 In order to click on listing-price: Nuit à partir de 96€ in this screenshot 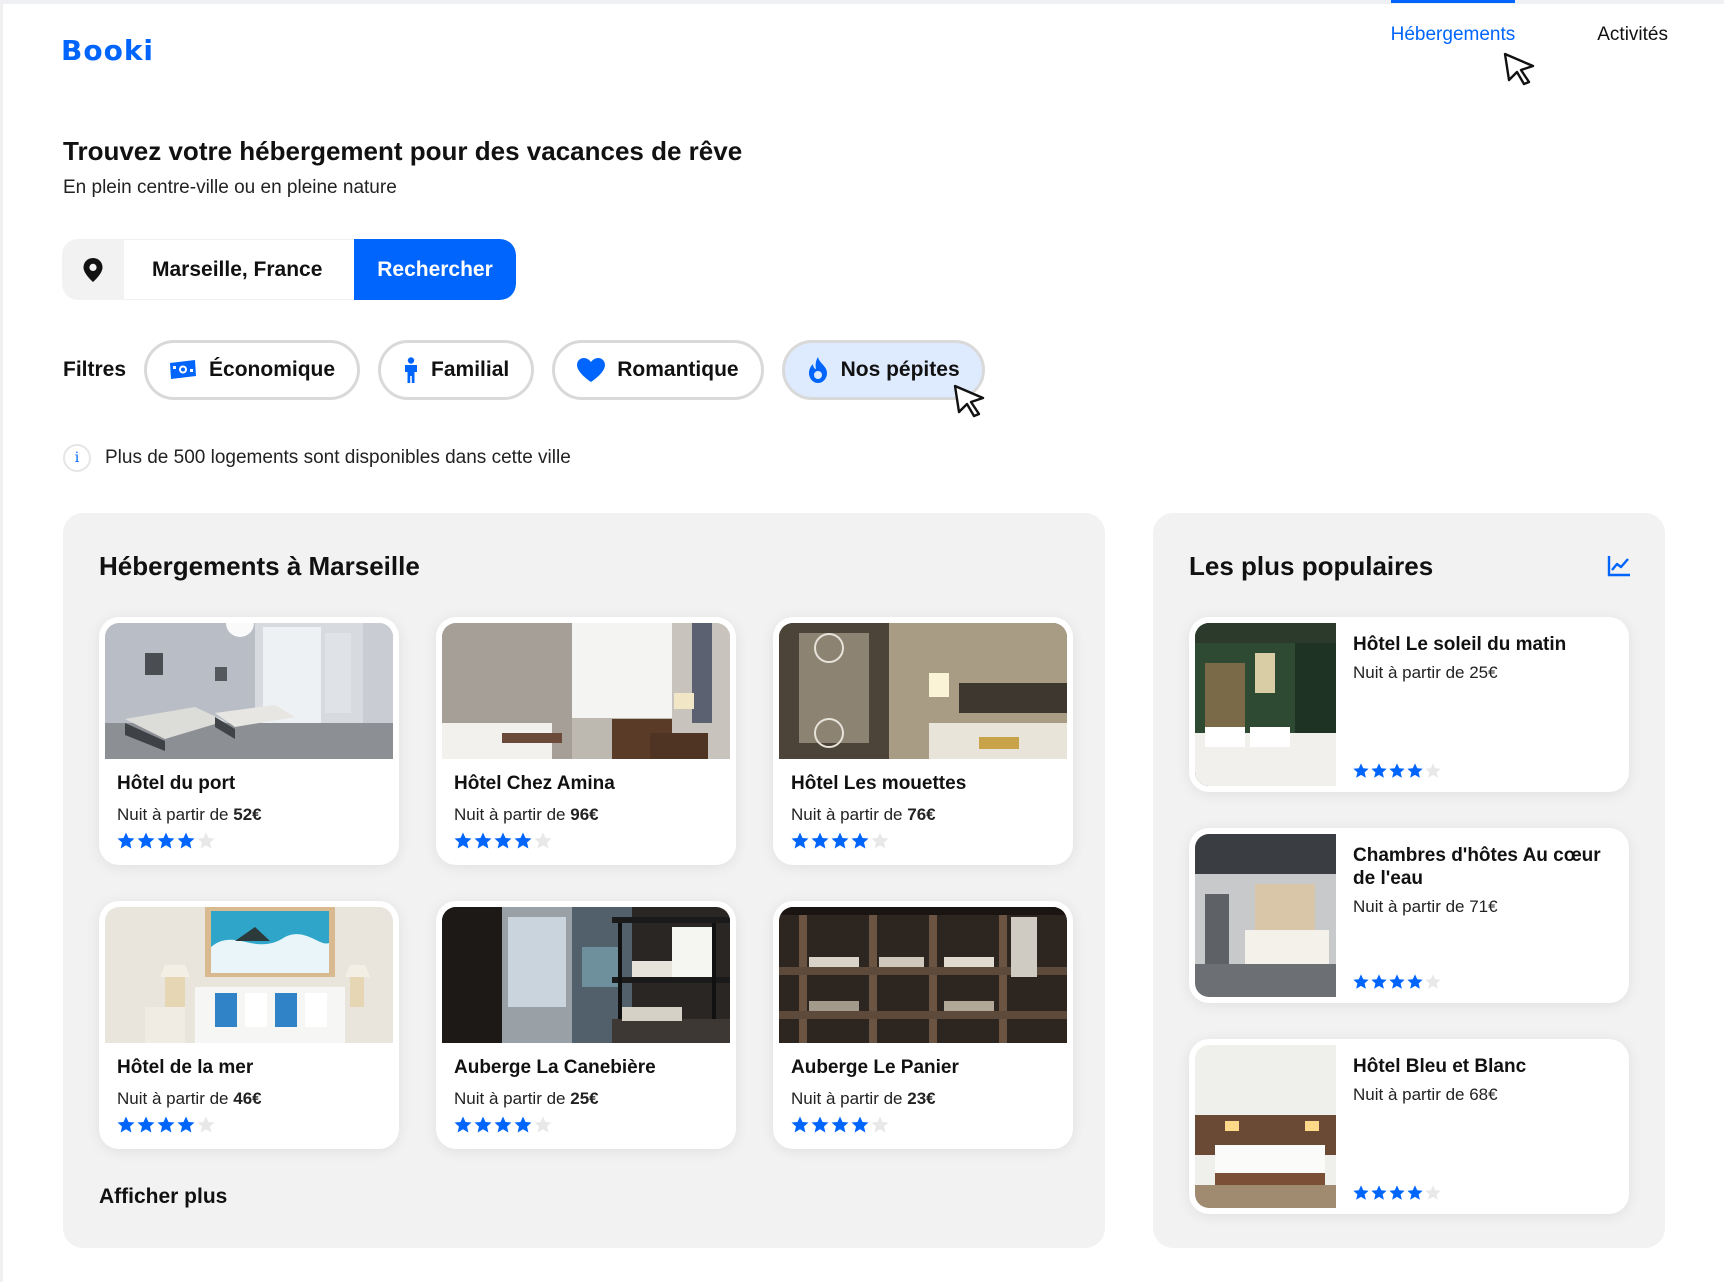, I will do `click(526, 815)`.